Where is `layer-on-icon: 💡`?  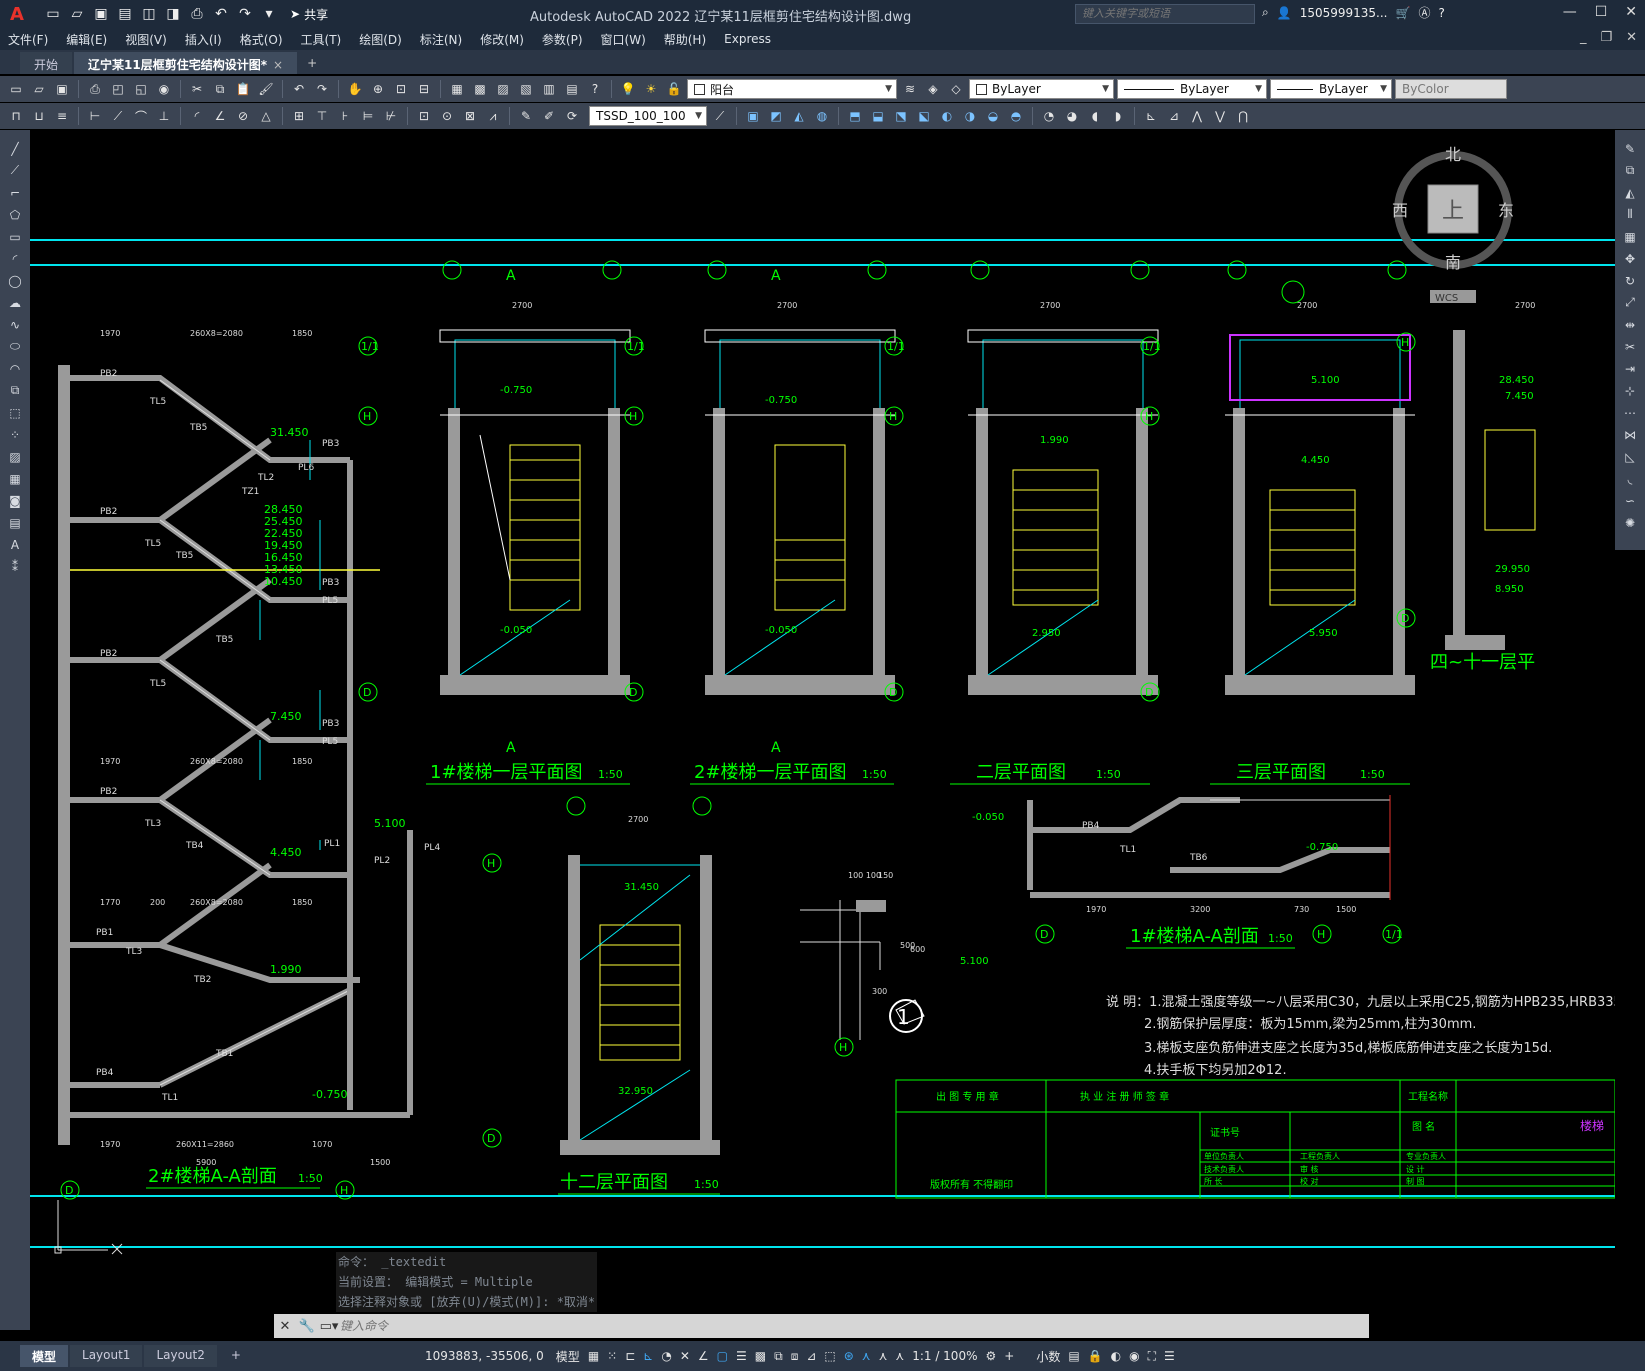
layer-on-icon: 💡 is located at coordinates (628, 89).